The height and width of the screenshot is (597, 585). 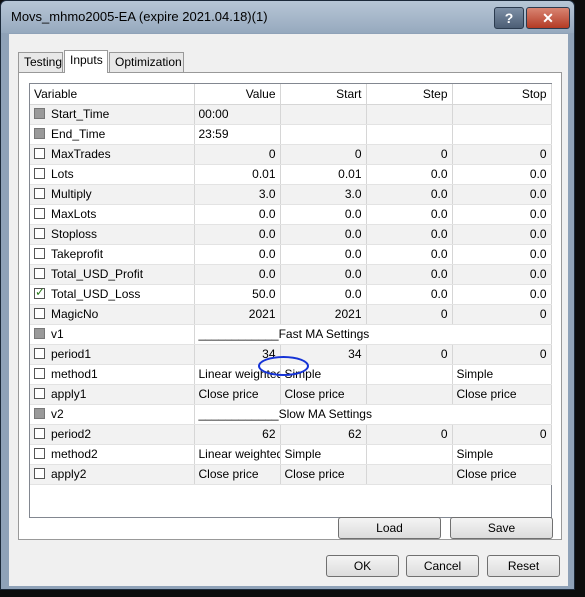 I want to click on table-row: ✓ Total_USD_Loss 50.0 0.0 0.0 0.0, so click(x=291, y=294).